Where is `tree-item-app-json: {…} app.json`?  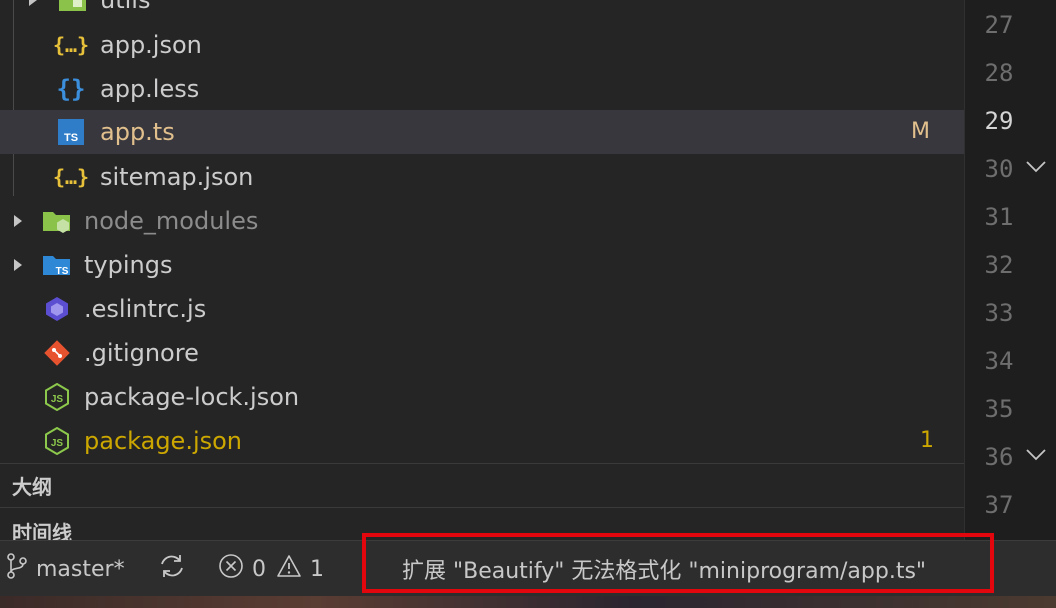
tree-item-app-json: {…} app.json is located at coordinates (482, 45).